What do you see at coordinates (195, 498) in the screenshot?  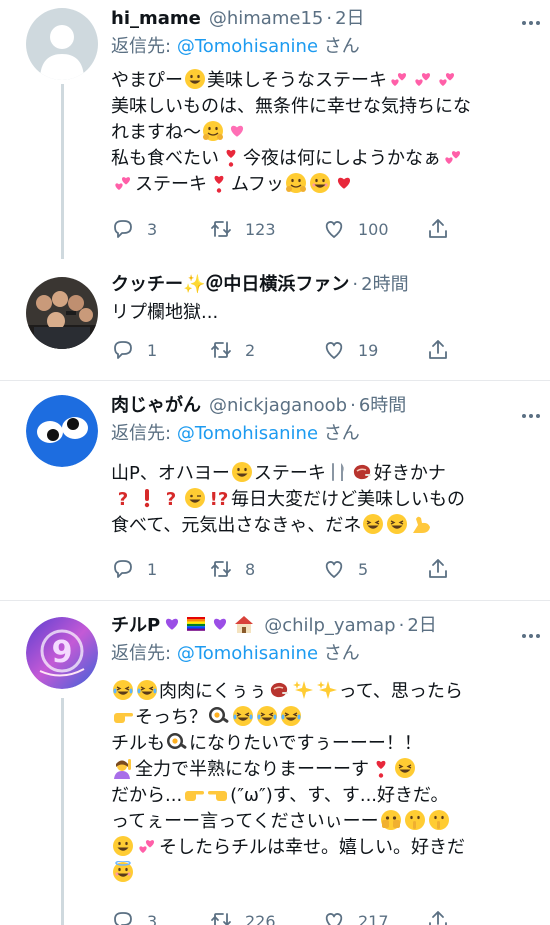 I see `wink-tongue-emoji` at bounding box center [195, 498].